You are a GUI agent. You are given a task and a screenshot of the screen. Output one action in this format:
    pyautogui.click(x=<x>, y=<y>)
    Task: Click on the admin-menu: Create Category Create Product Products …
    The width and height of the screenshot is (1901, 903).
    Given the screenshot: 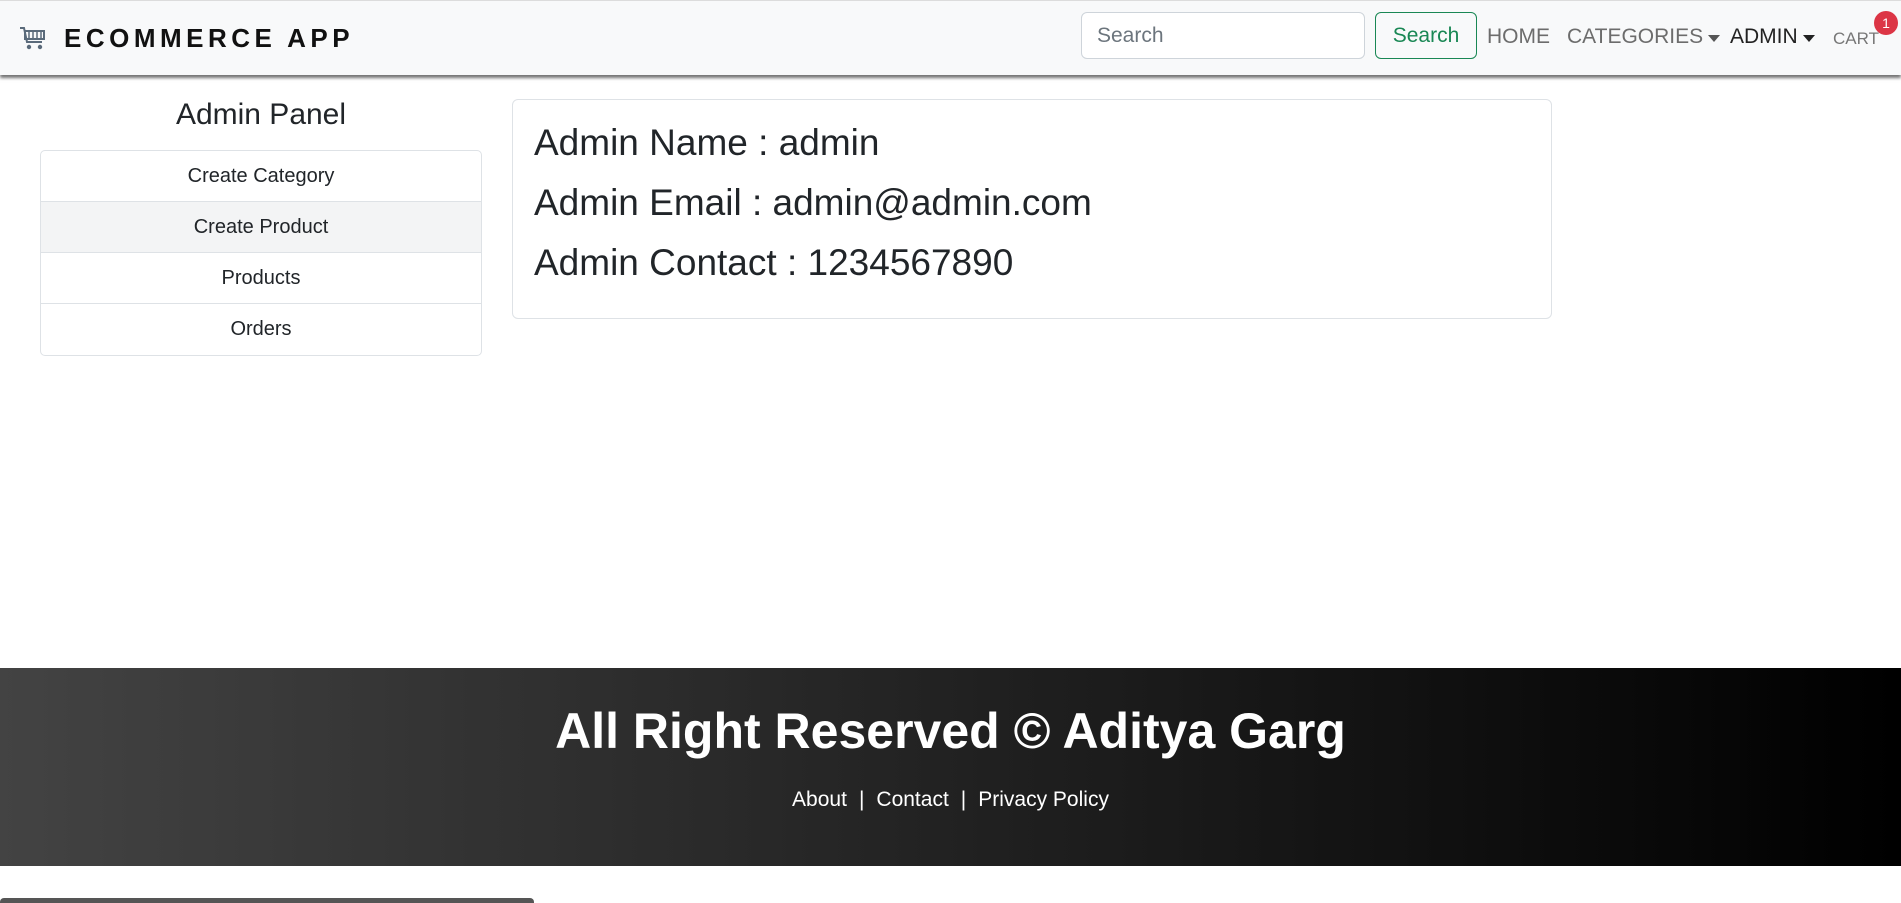 What is the action you would take?
    pyautogui.click(x=261, y=253)
    